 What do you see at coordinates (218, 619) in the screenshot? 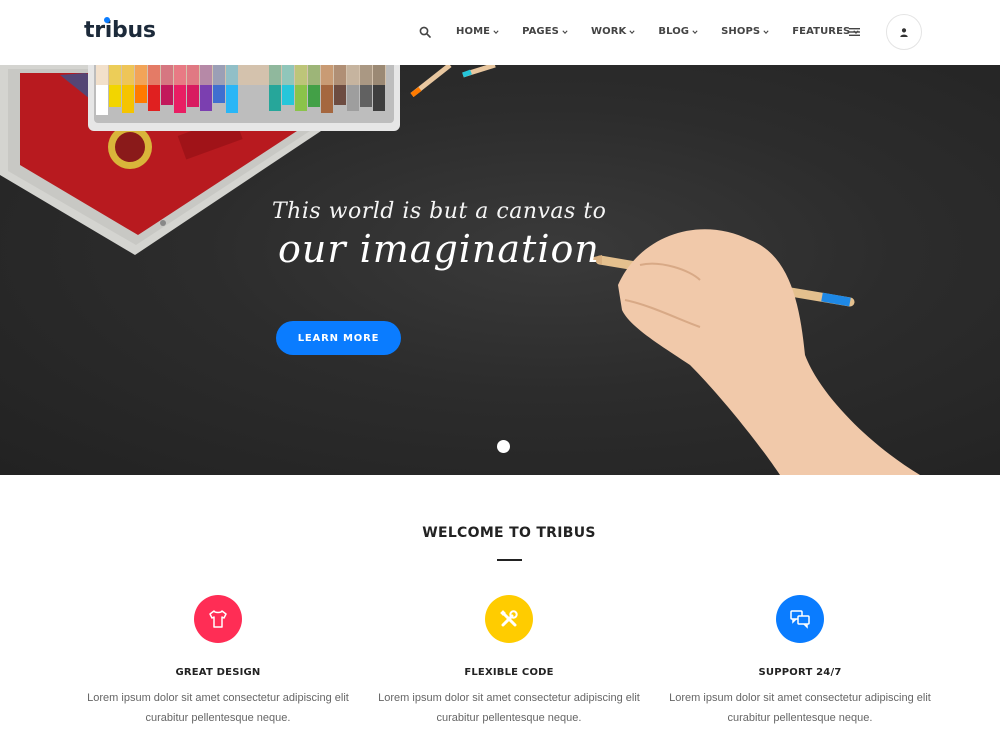
I see `tshirt-icon` at bounding box center [218, 619].